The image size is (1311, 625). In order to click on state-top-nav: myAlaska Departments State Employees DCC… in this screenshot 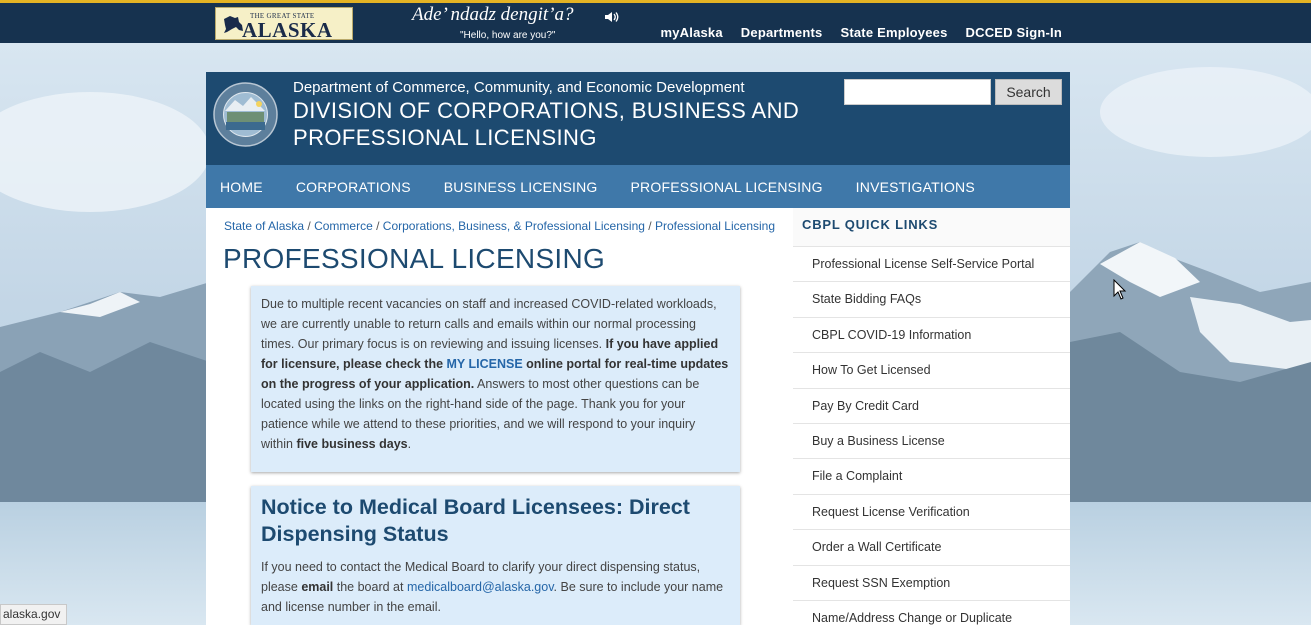, I will do `click(861, 32)`.